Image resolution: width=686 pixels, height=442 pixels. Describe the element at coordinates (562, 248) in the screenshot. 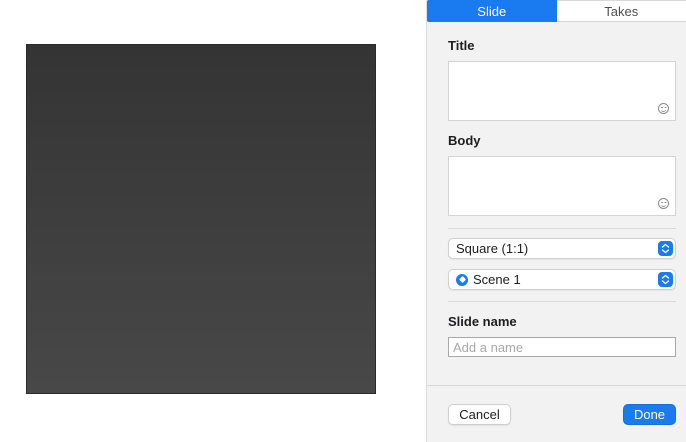

I see `aspect-ratio-popup: Square (1:1)` at that location.